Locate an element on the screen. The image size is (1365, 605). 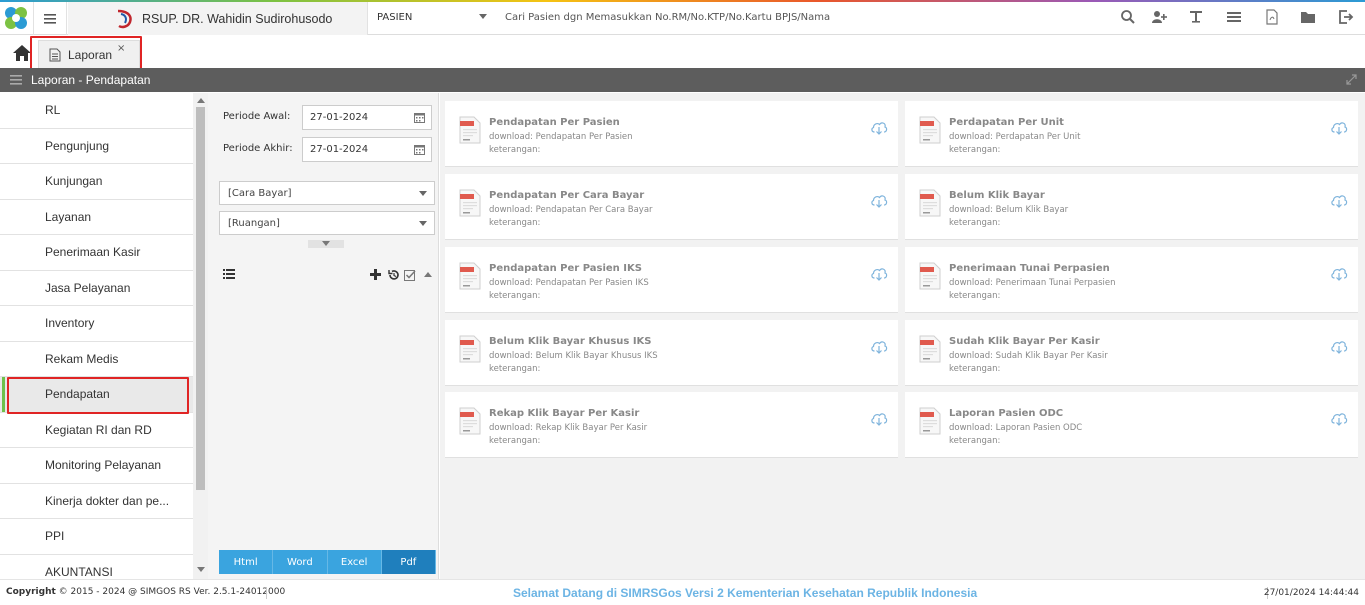
chevron-down-icon is located at coordinates (483, 16).